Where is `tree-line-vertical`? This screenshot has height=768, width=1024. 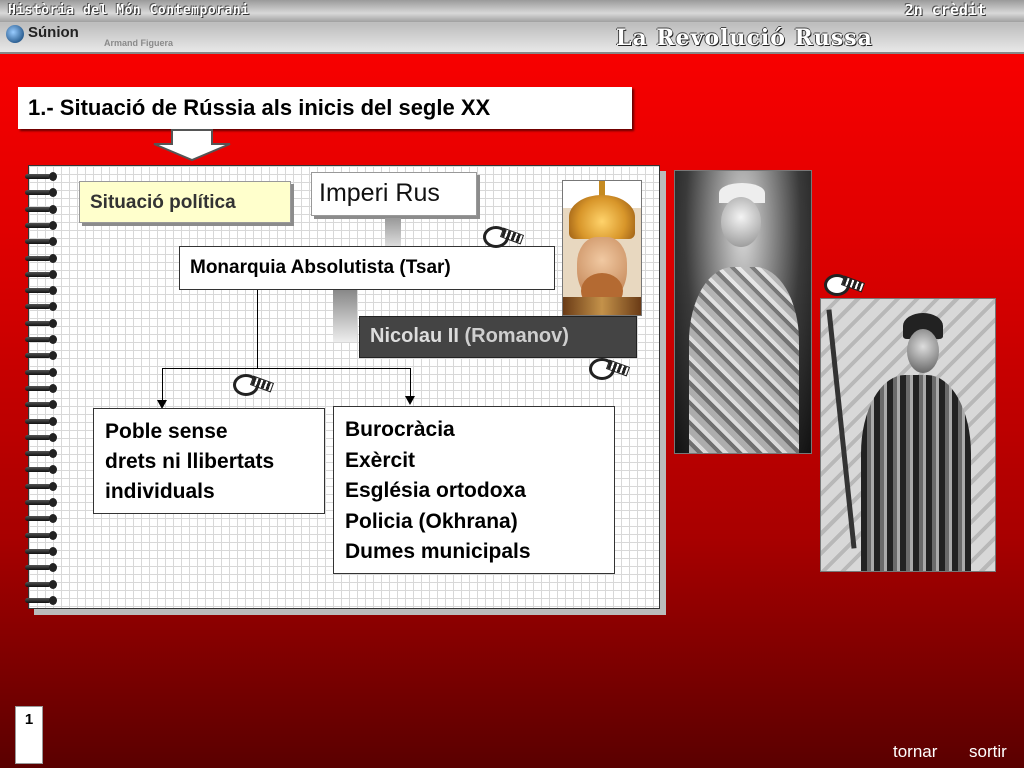 tree-line-vertical is located at coordinates (257, 329).